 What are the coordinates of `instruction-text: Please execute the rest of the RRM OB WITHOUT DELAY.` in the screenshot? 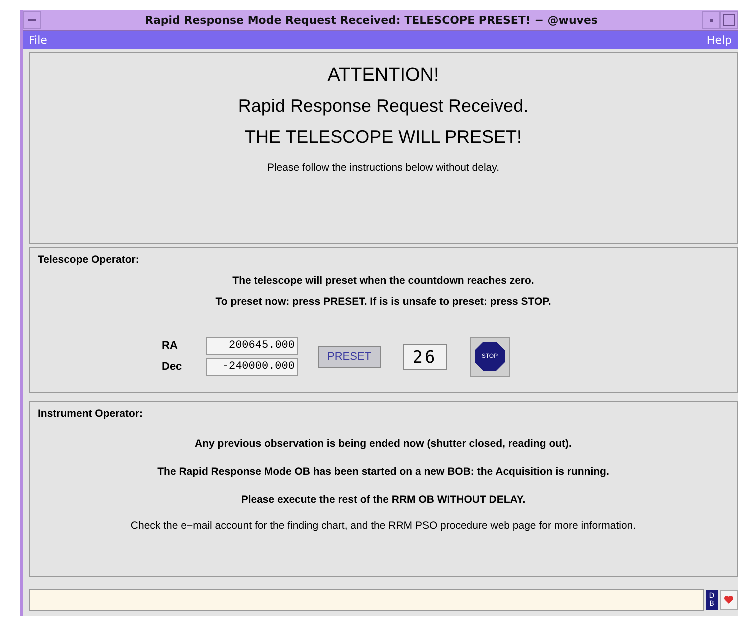 It's located at (383, 500).